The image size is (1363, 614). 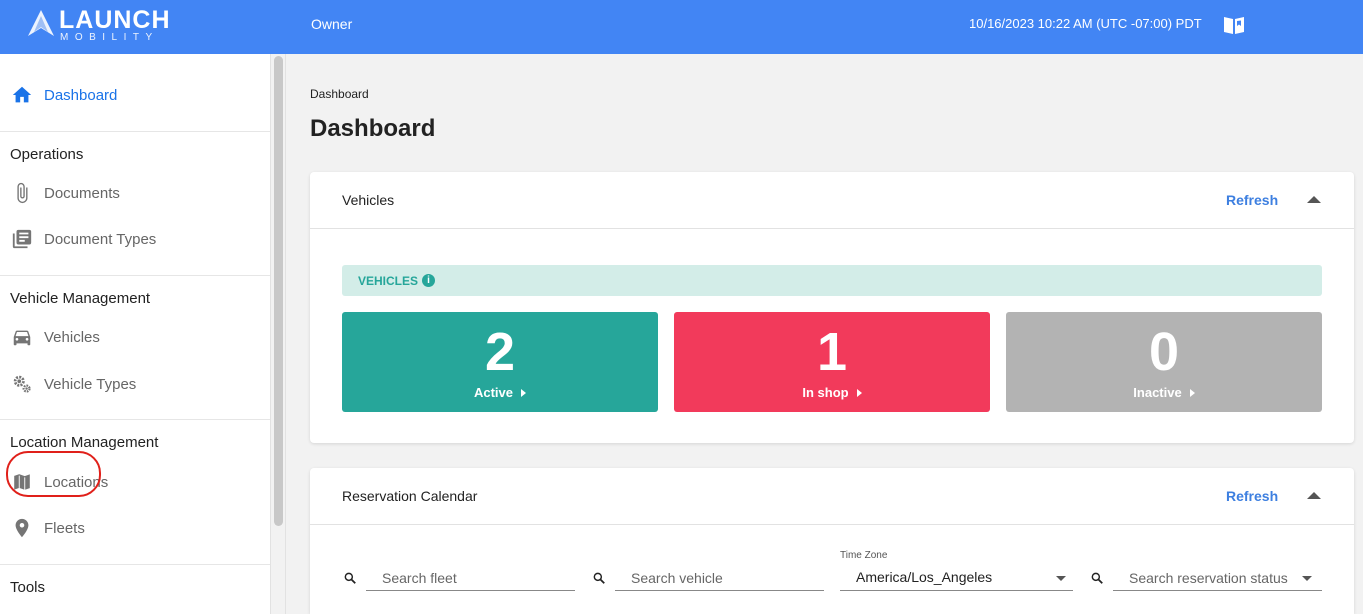 What do you see at coordinates (428, 280) in the screenshot?
I see `info-icon: i` at bounding box center [428, 280].